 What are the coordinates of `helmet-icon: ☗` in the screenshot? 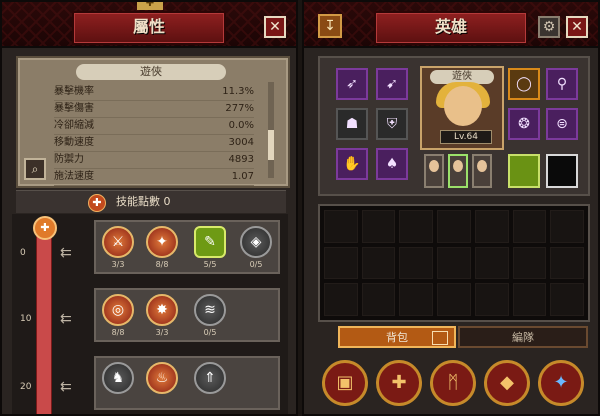 It's located at (352, 124).